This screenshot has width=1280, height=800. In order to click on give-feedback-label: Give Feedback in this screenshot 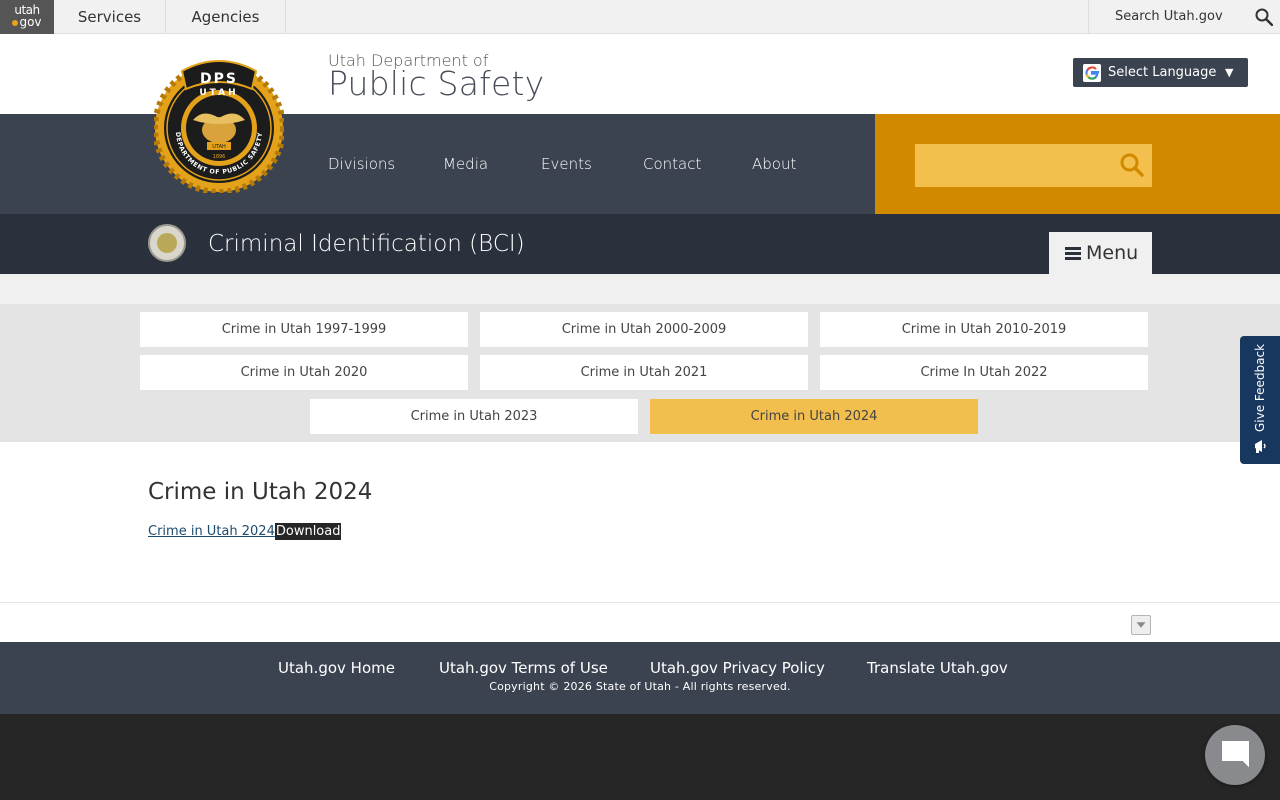, I will do `click(1260, 387)`.